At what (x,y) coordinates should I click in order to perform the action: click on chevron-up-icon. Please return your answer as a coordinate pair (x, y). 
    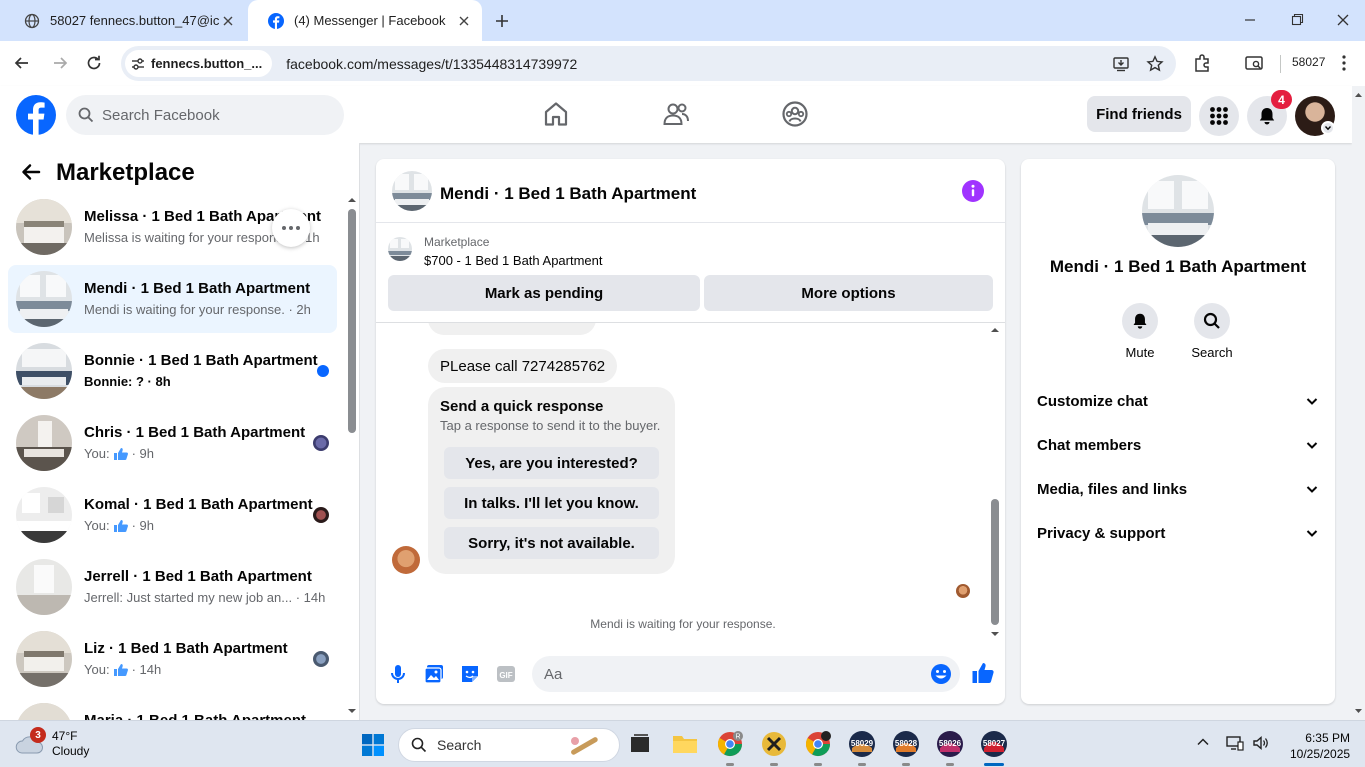
    Looking at the image, I should click on (1203, 742).